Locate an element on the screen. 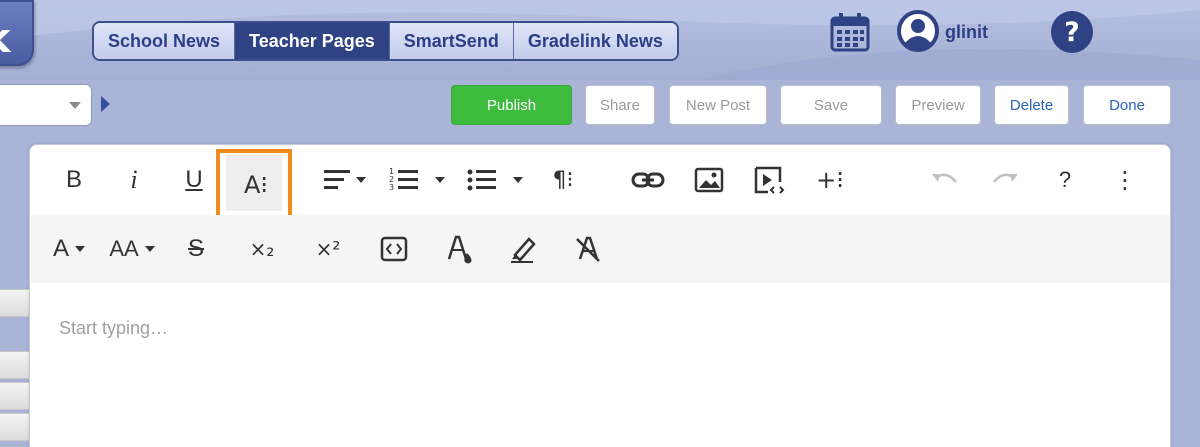 The image size is (1200, 447). user-name: glinit is located at coordinates (966, 32).